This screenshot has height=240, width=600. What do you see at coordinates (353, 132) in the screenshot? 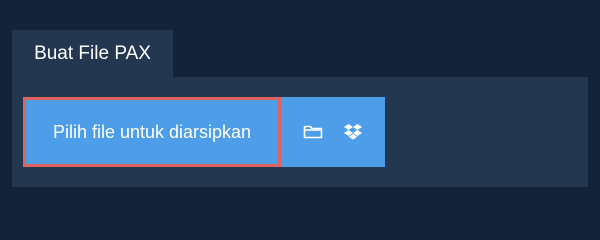
I see `dropbox-icon` at bounding box center [353, 132].